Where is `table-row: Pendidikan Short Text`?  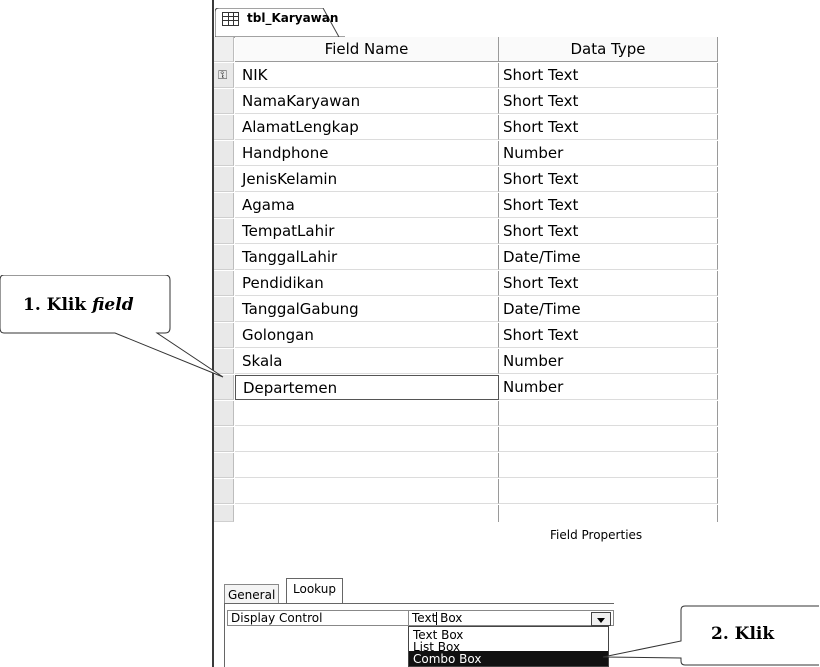 table-row: Pendidikan Short Text is located at coordinates (517, 283).